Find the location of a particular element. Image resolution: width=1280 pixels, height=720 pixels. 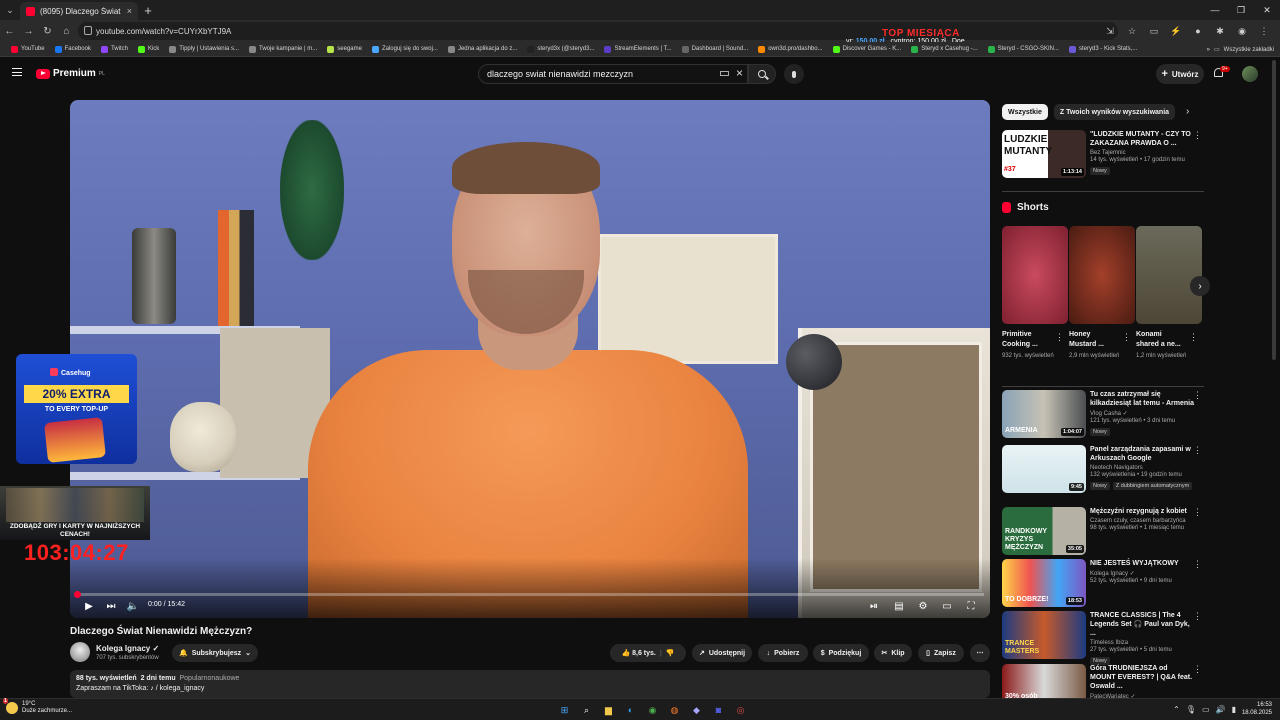

clear-search-icon: × is located at coordinates (739, 73).